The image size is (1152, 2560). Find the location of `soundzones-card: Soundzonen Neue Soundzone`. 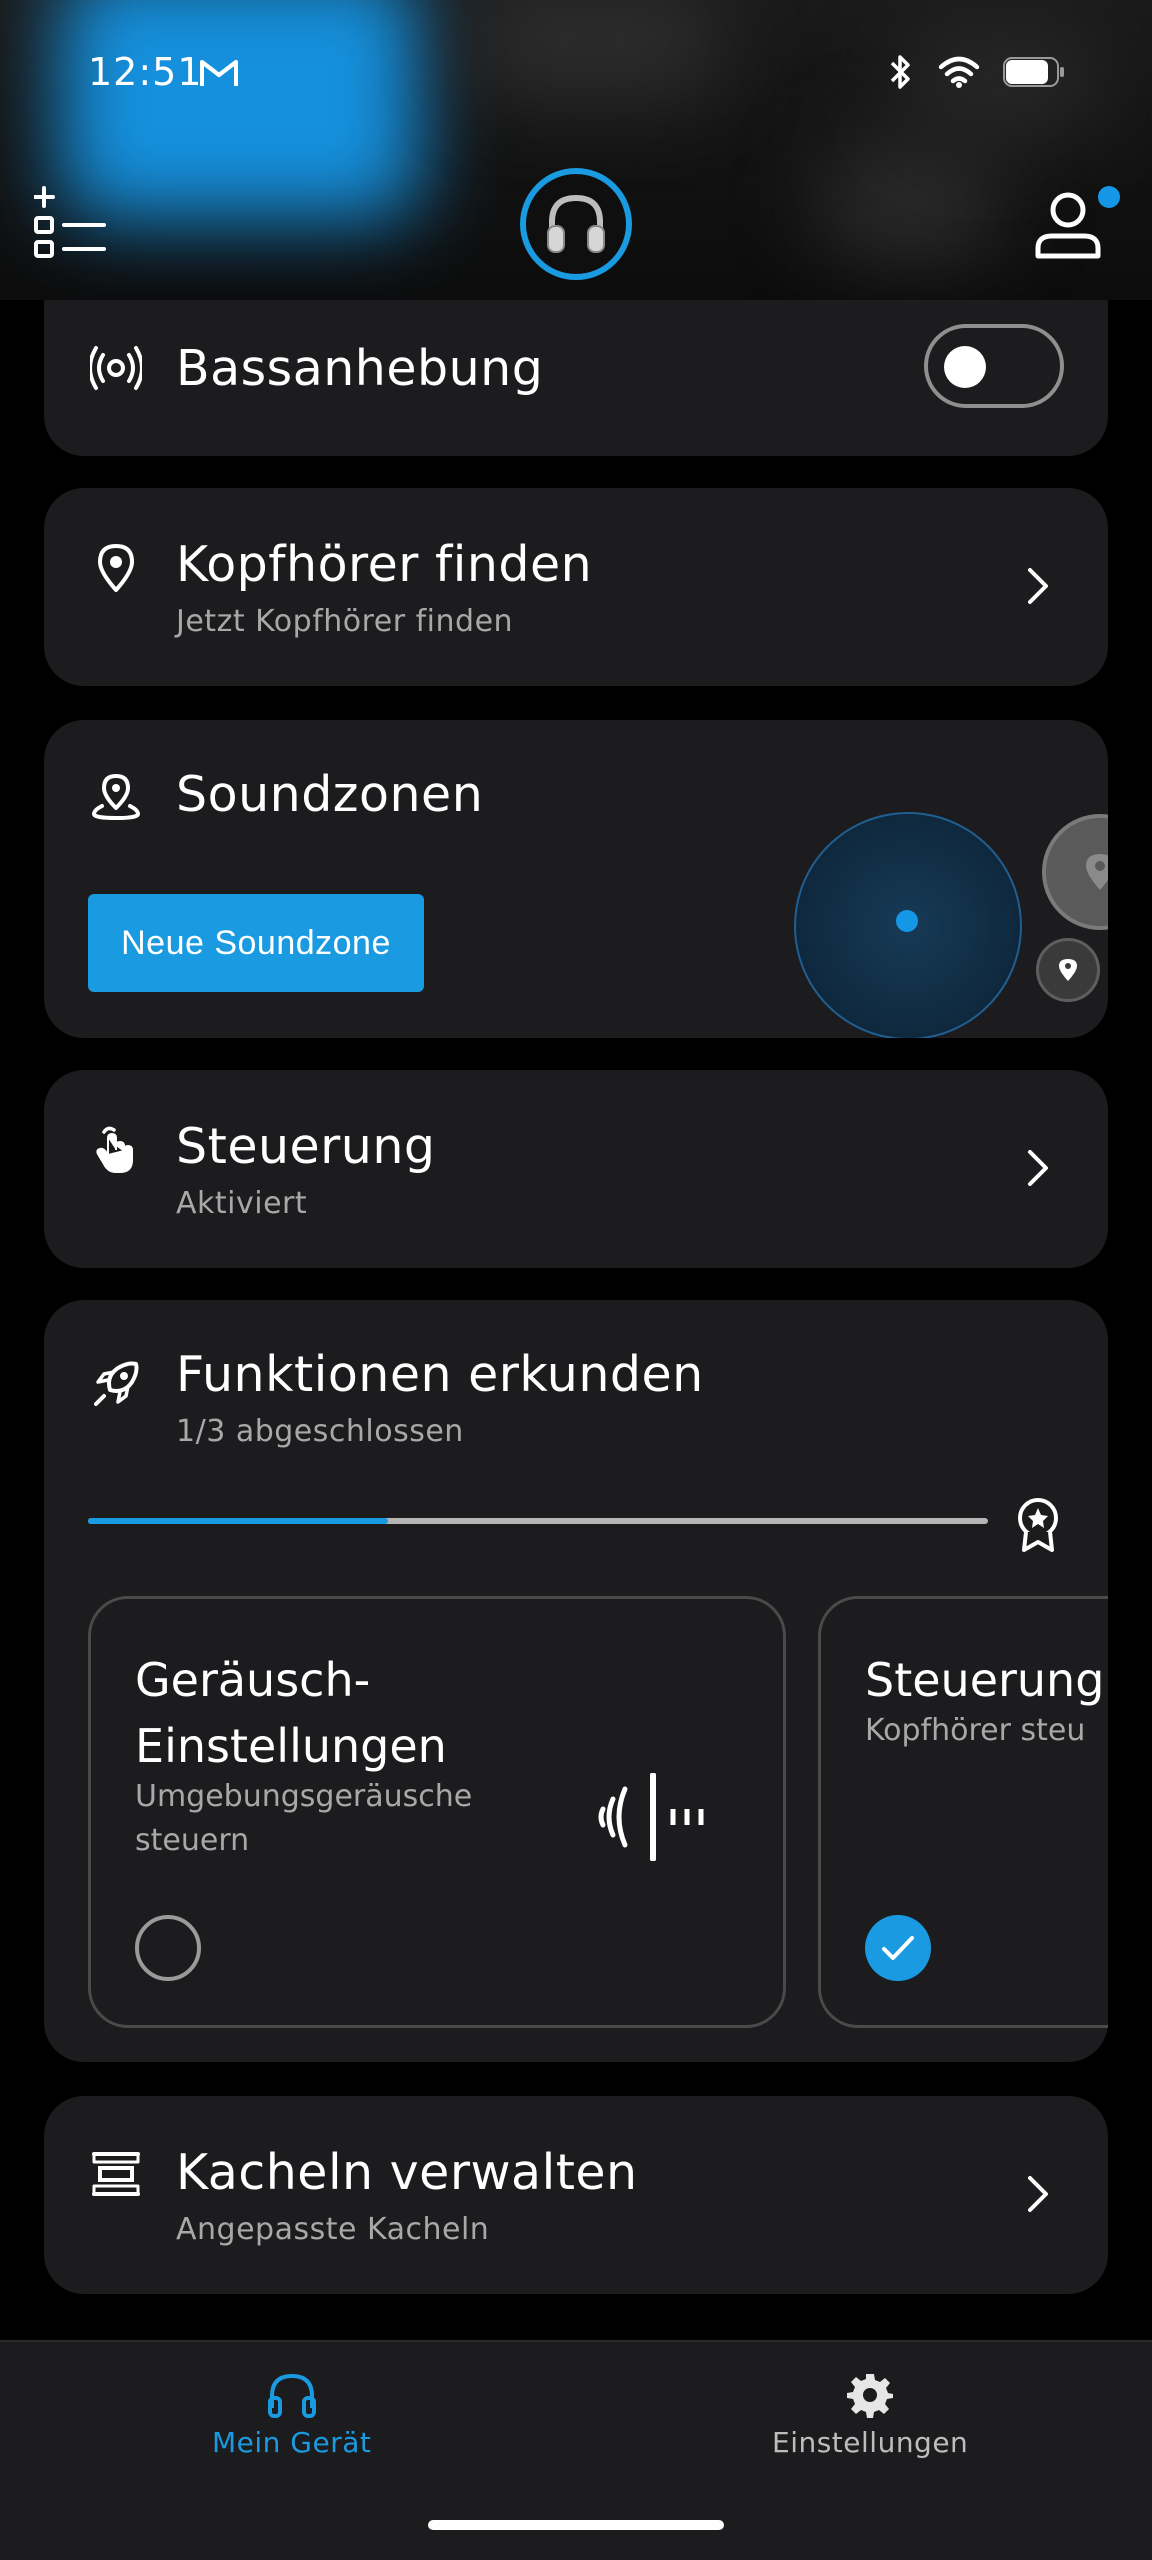

soundzones-card: Soundzonen Neue Soundzone is located at coordinates (576, 879).